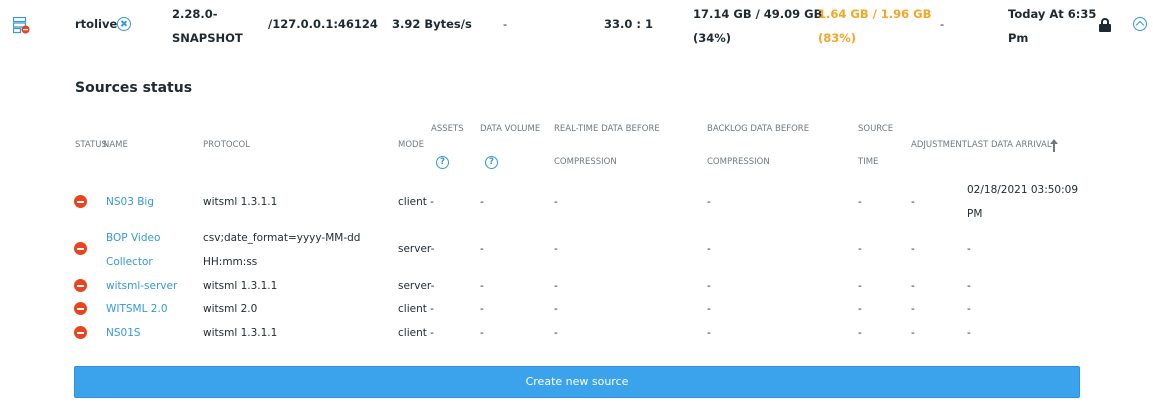 The width and height of the screenshot is (1153, 418). What do you see at coordinates (432, 24) in the screenshot?
I see `server-rate: 3.92 Bytes/s` at bounding box center [432, 24].